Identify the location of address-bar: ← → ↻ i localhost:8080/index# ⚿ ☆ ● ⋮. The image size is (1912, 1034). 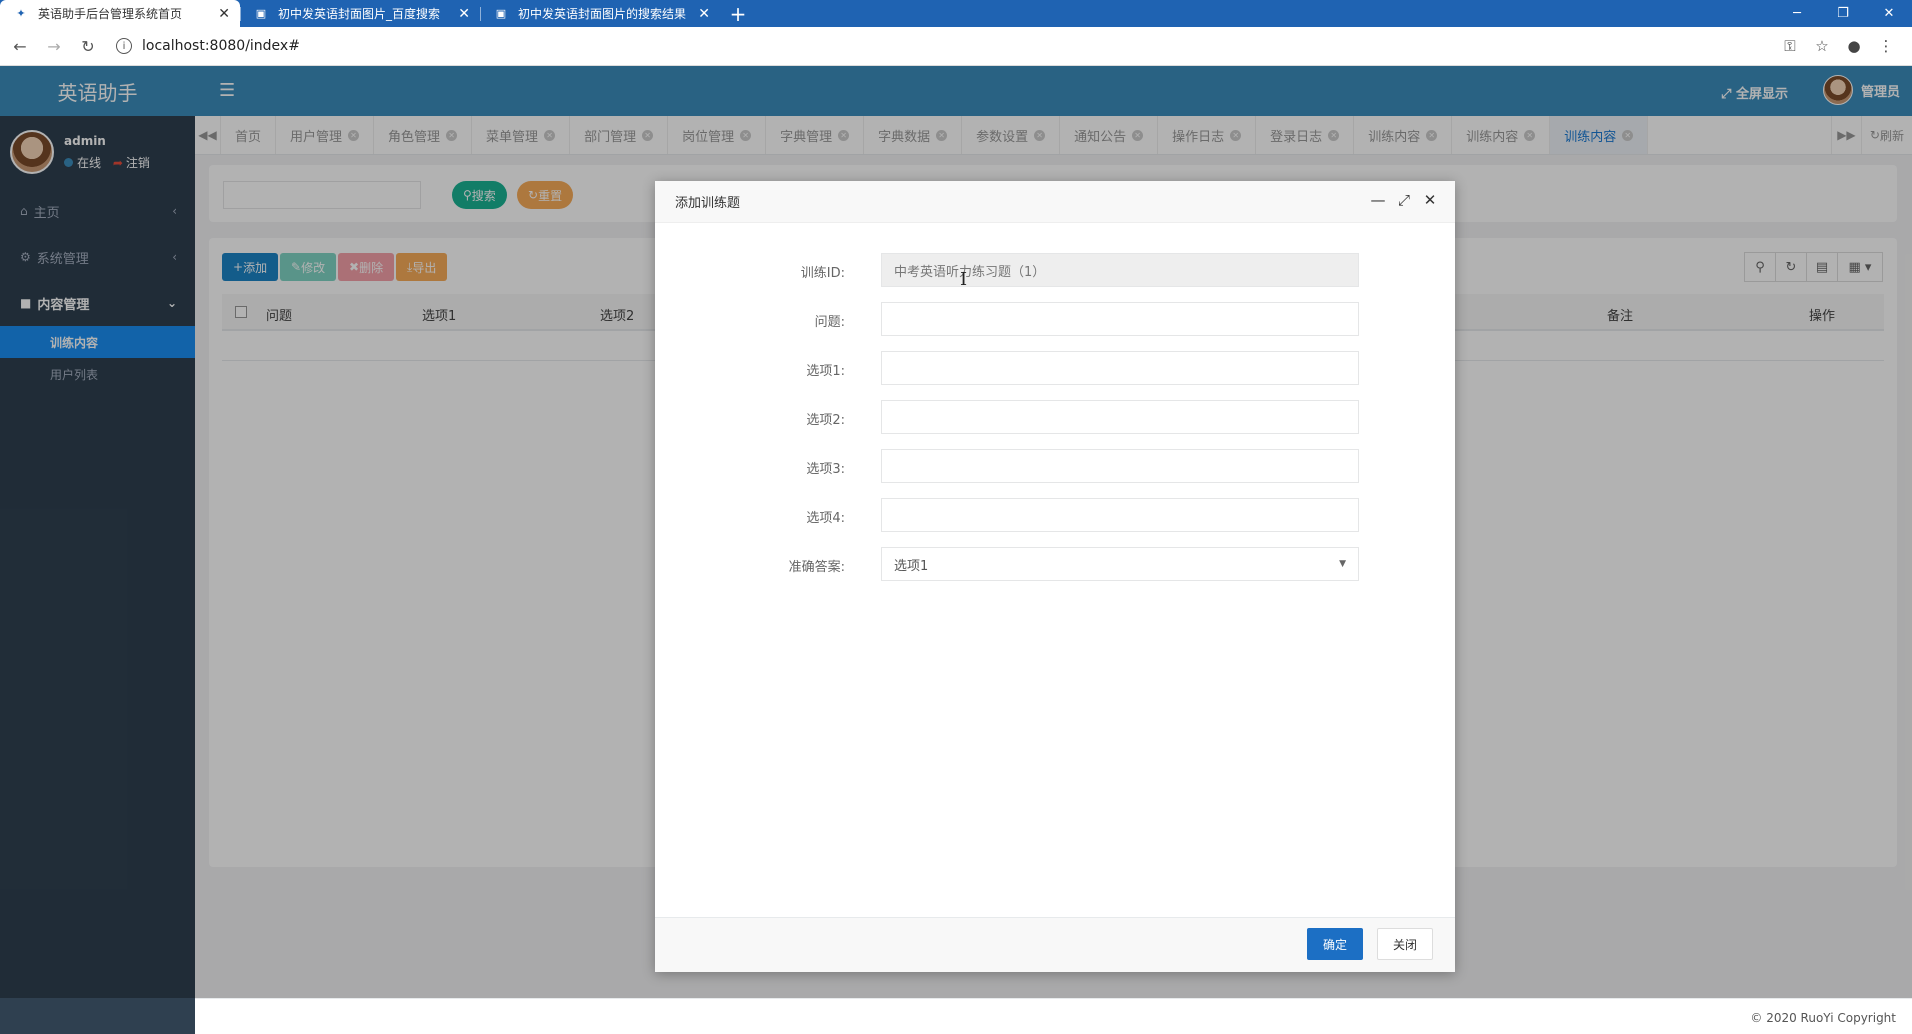
(956, 46).